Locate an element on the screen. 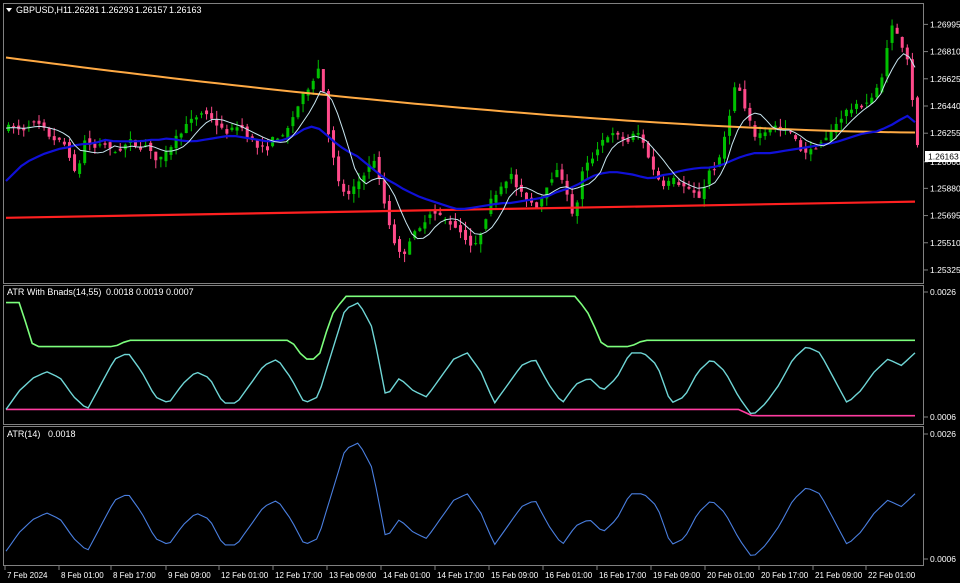  atr-bands-scale-bottom: 0.0006 is located at coordinates (943, 417).